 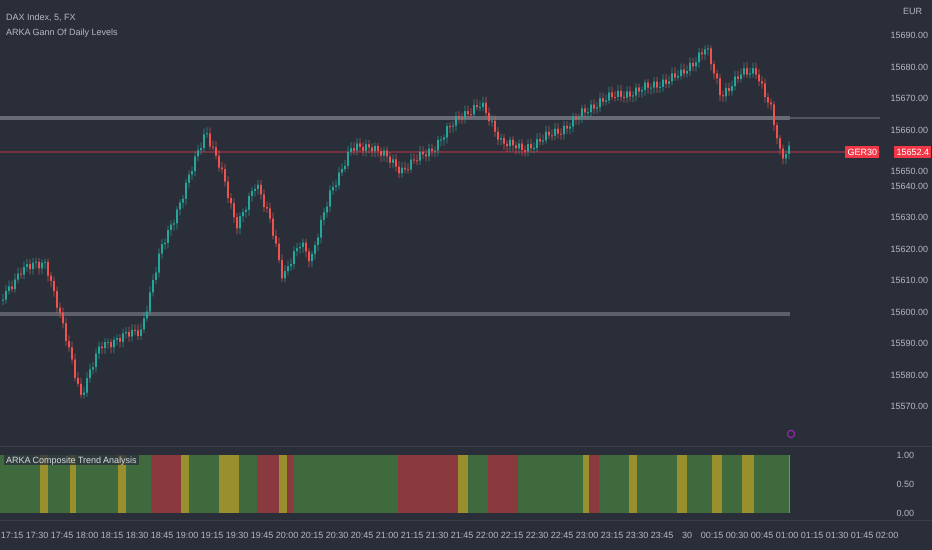 What do you see at coordinates (71, 460) in the screenshot?
I see `indicator-title: ARKA Composite Trend Analysis` at bounding box center [71, 460].